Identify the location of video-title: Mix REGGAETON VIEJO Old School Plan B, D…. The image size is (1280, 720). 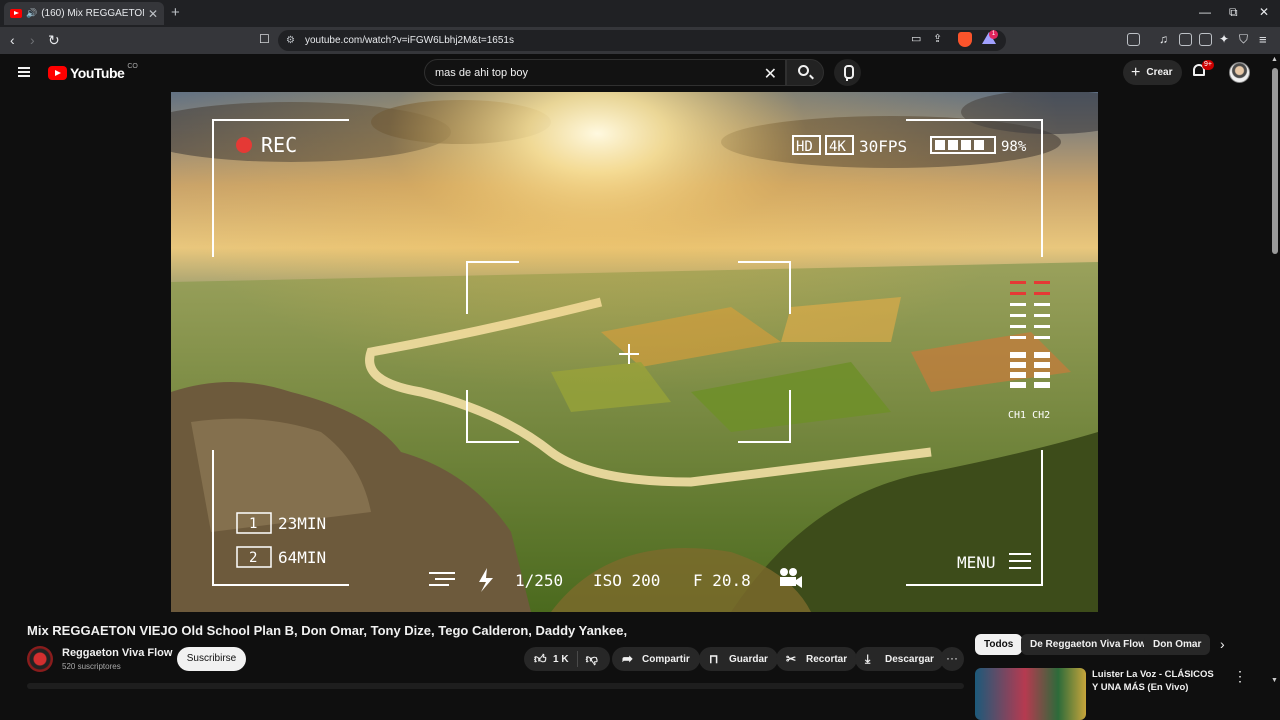
(327, 630).